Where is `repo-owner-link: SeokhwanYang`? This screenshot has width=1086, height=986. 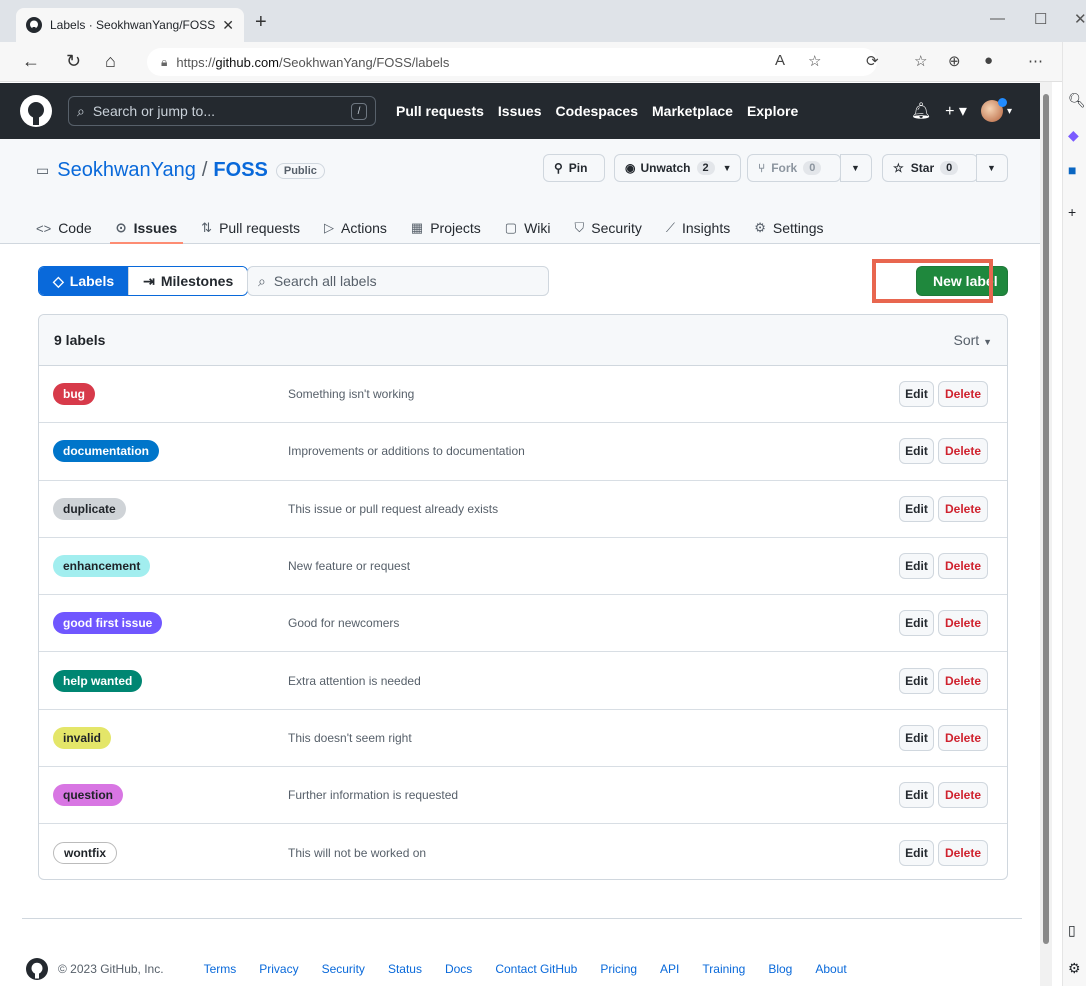
repo-owner-link: SeokhwanYang is located at coordinates (126, 170).